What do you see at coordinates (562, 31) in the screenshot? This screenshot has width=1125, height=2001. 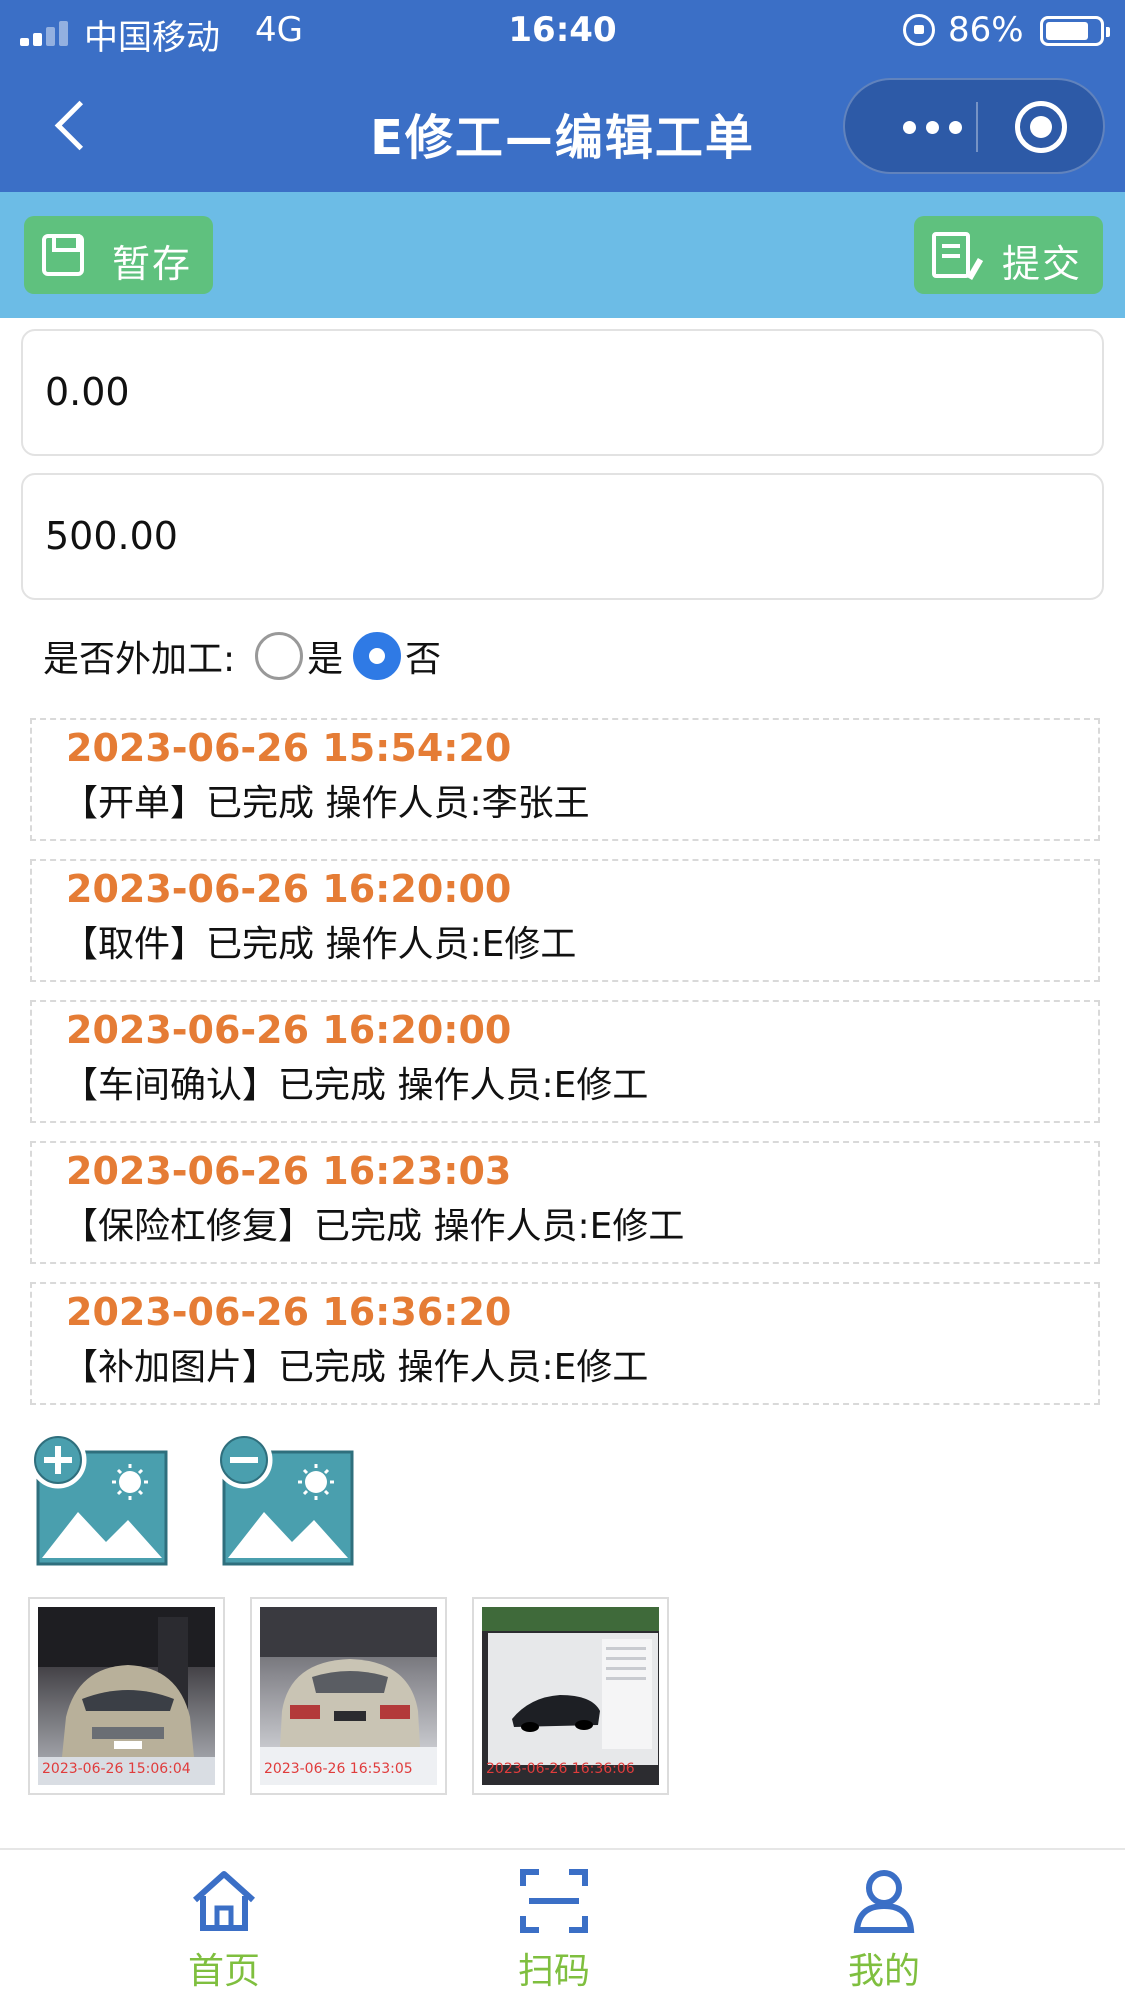 I see `status-bar: 中国移动 4G 16:40 86%` at bounding box center [562, 31].